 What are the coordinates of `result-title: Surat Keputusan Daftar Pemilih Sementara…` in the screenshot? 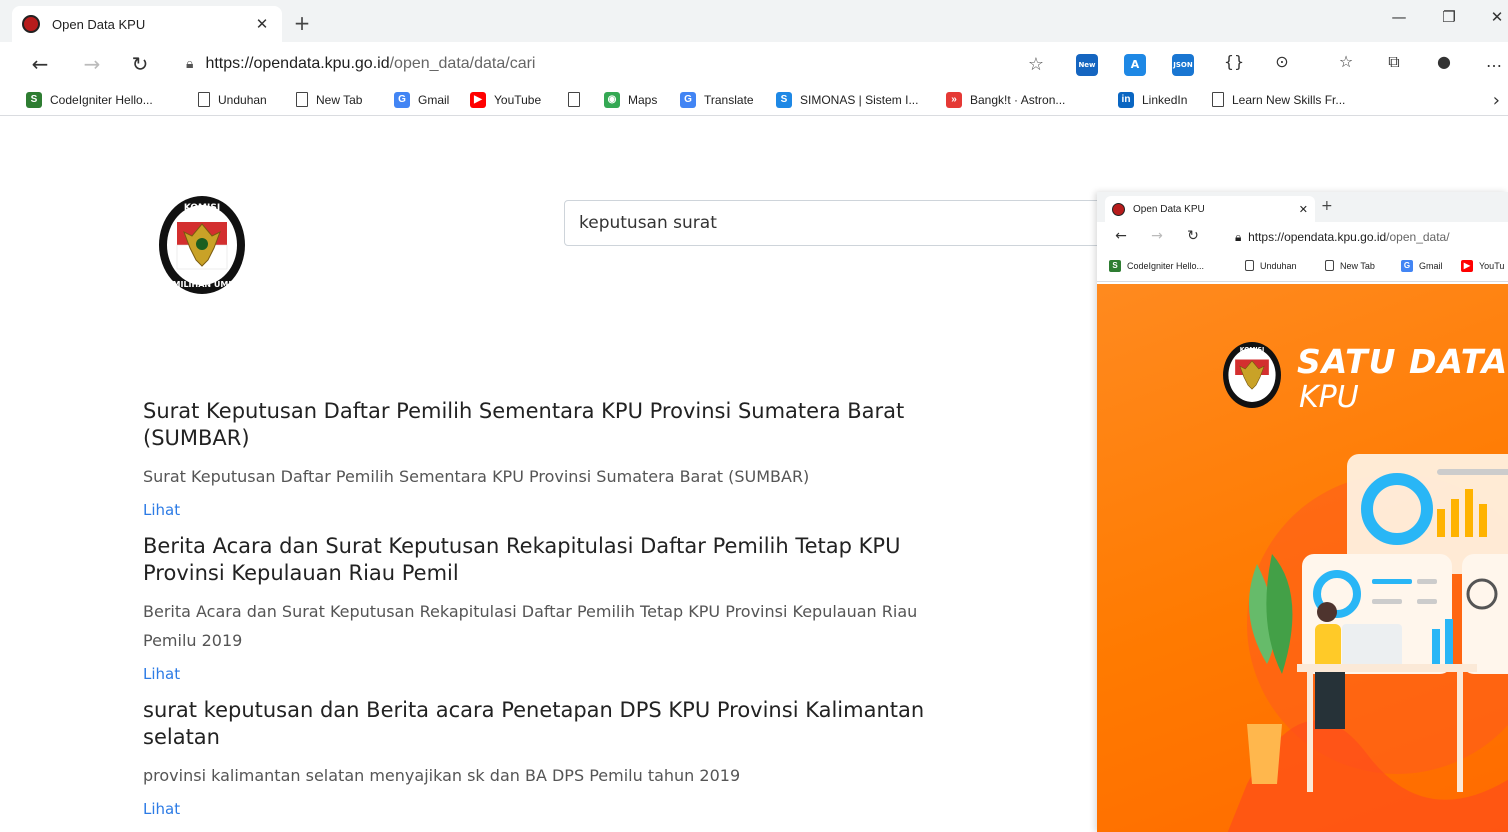 It's located at (524, 424).